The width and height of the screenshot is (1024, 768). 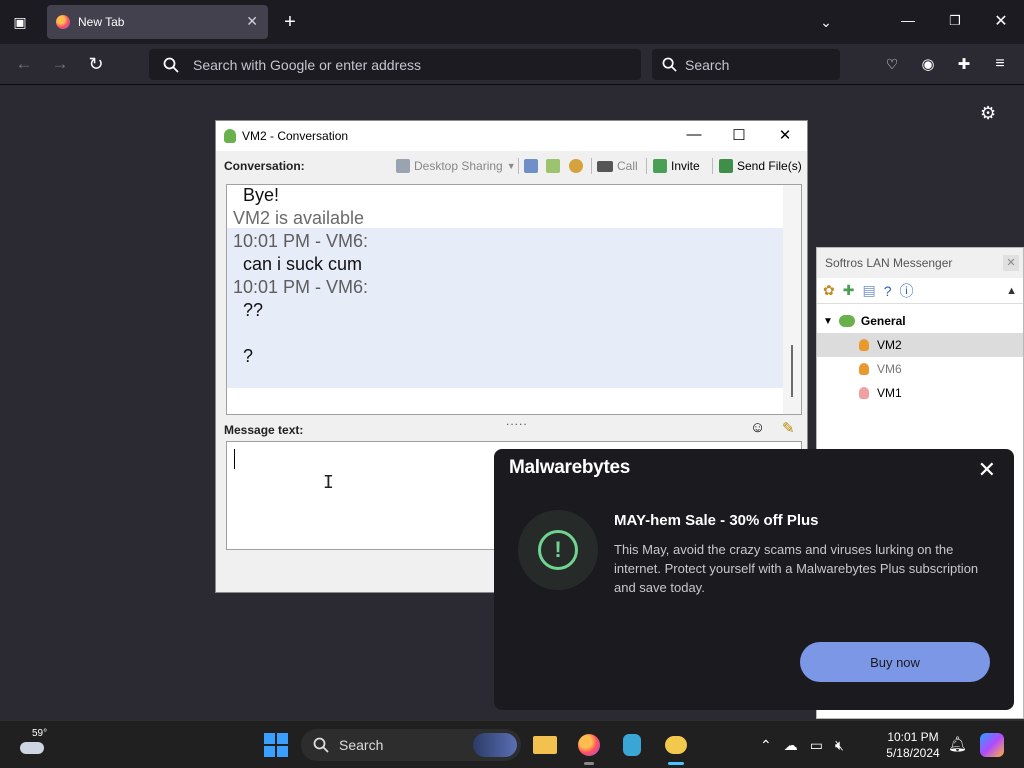 I want to click on text-cursor-icon: I, so click(x=328, y=482).